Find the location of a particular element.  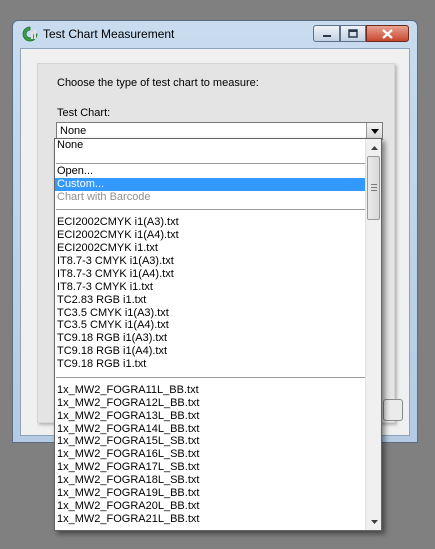

maximize-icon is located at coordinates (353, 33).